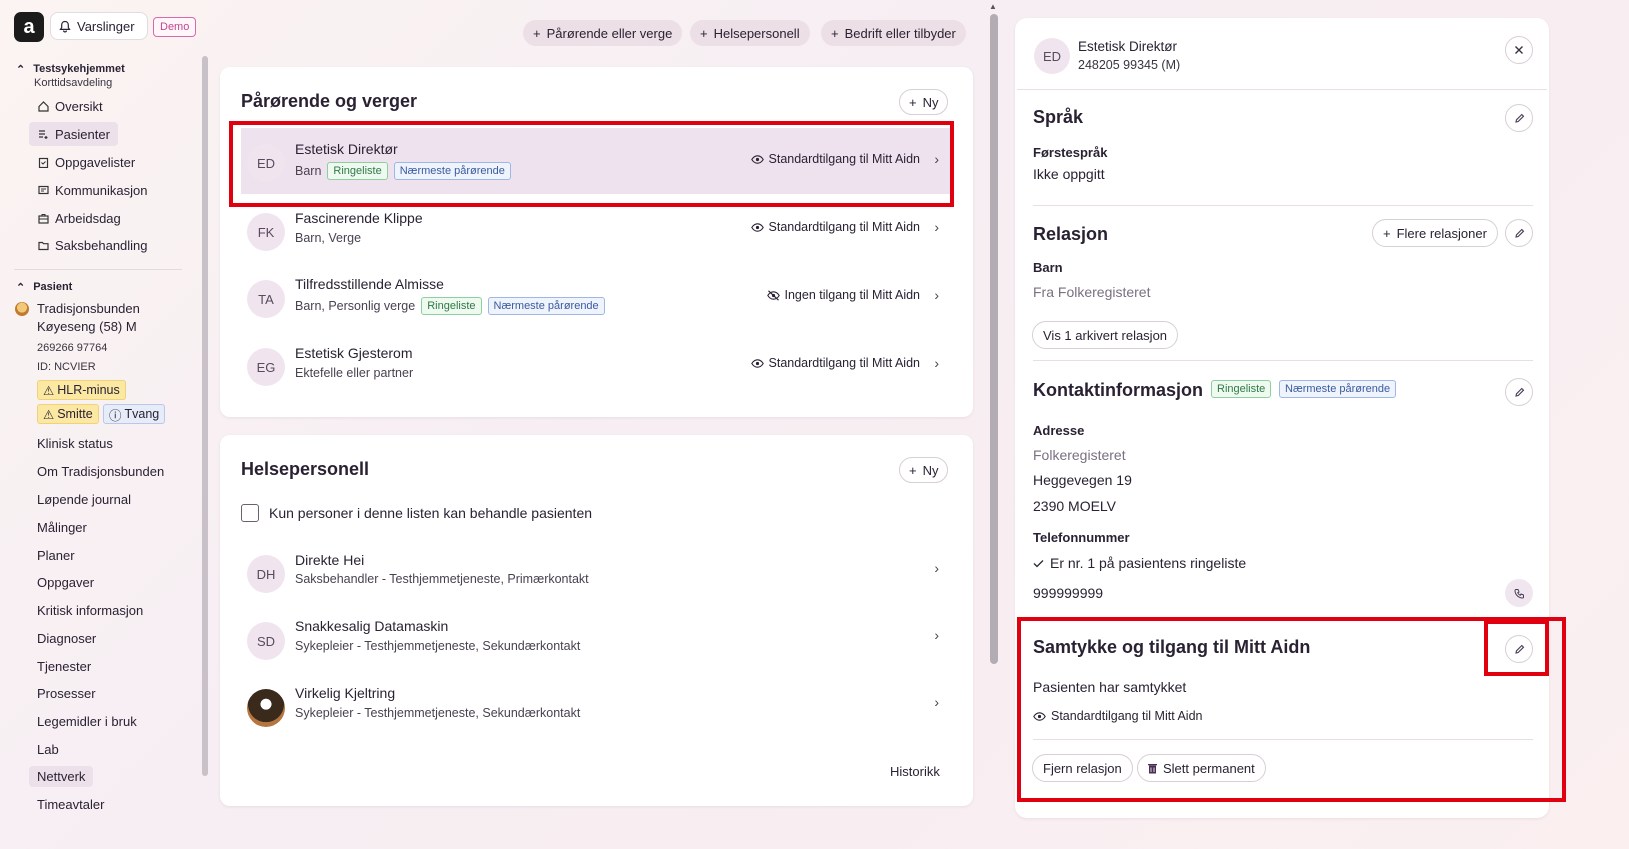  What do you see at coordinates (100, 471) in the screenshot?
I see `sidebar-item-om-pasient: Om Tradisjonsbunden` at bounding box center [100, 471].